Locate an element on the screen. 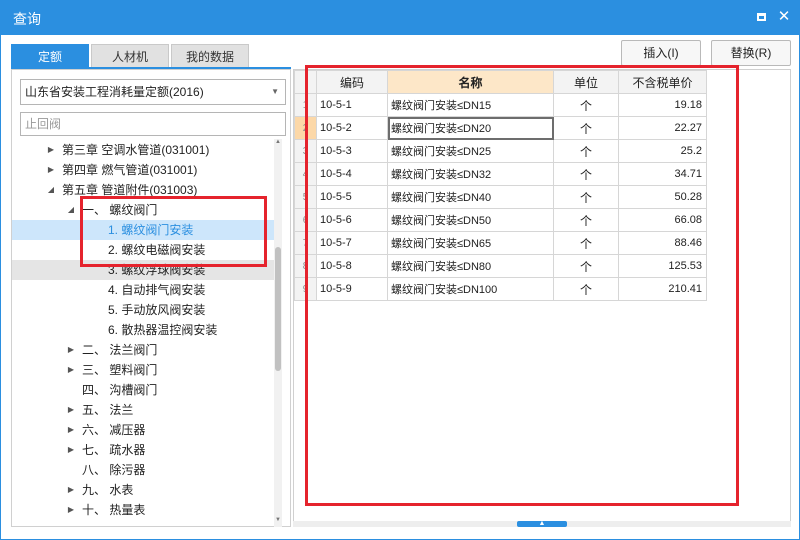 The height and width of the screenshot is (540, 800). row-number: 4 is located at coordinates (305, 174).